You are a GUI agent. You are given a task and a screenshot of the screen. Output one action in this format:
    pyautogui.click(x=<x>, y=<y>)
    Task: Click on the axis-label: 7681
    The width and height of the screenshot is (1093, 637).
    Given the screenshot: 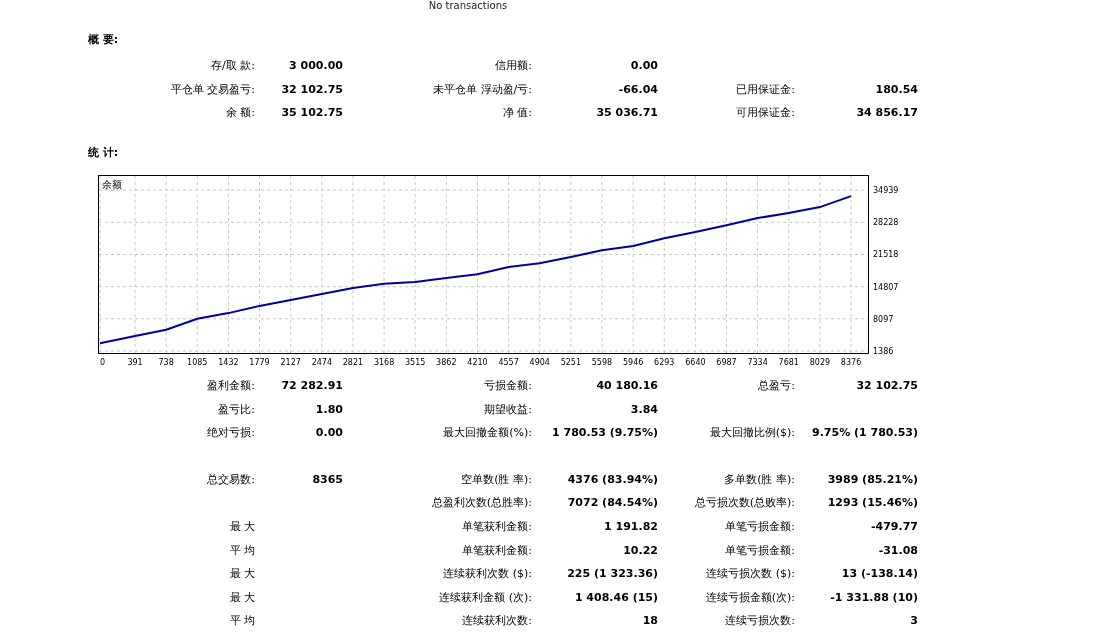 What is the action you would take?
    pyautogui.click(x=788, y=362)
    